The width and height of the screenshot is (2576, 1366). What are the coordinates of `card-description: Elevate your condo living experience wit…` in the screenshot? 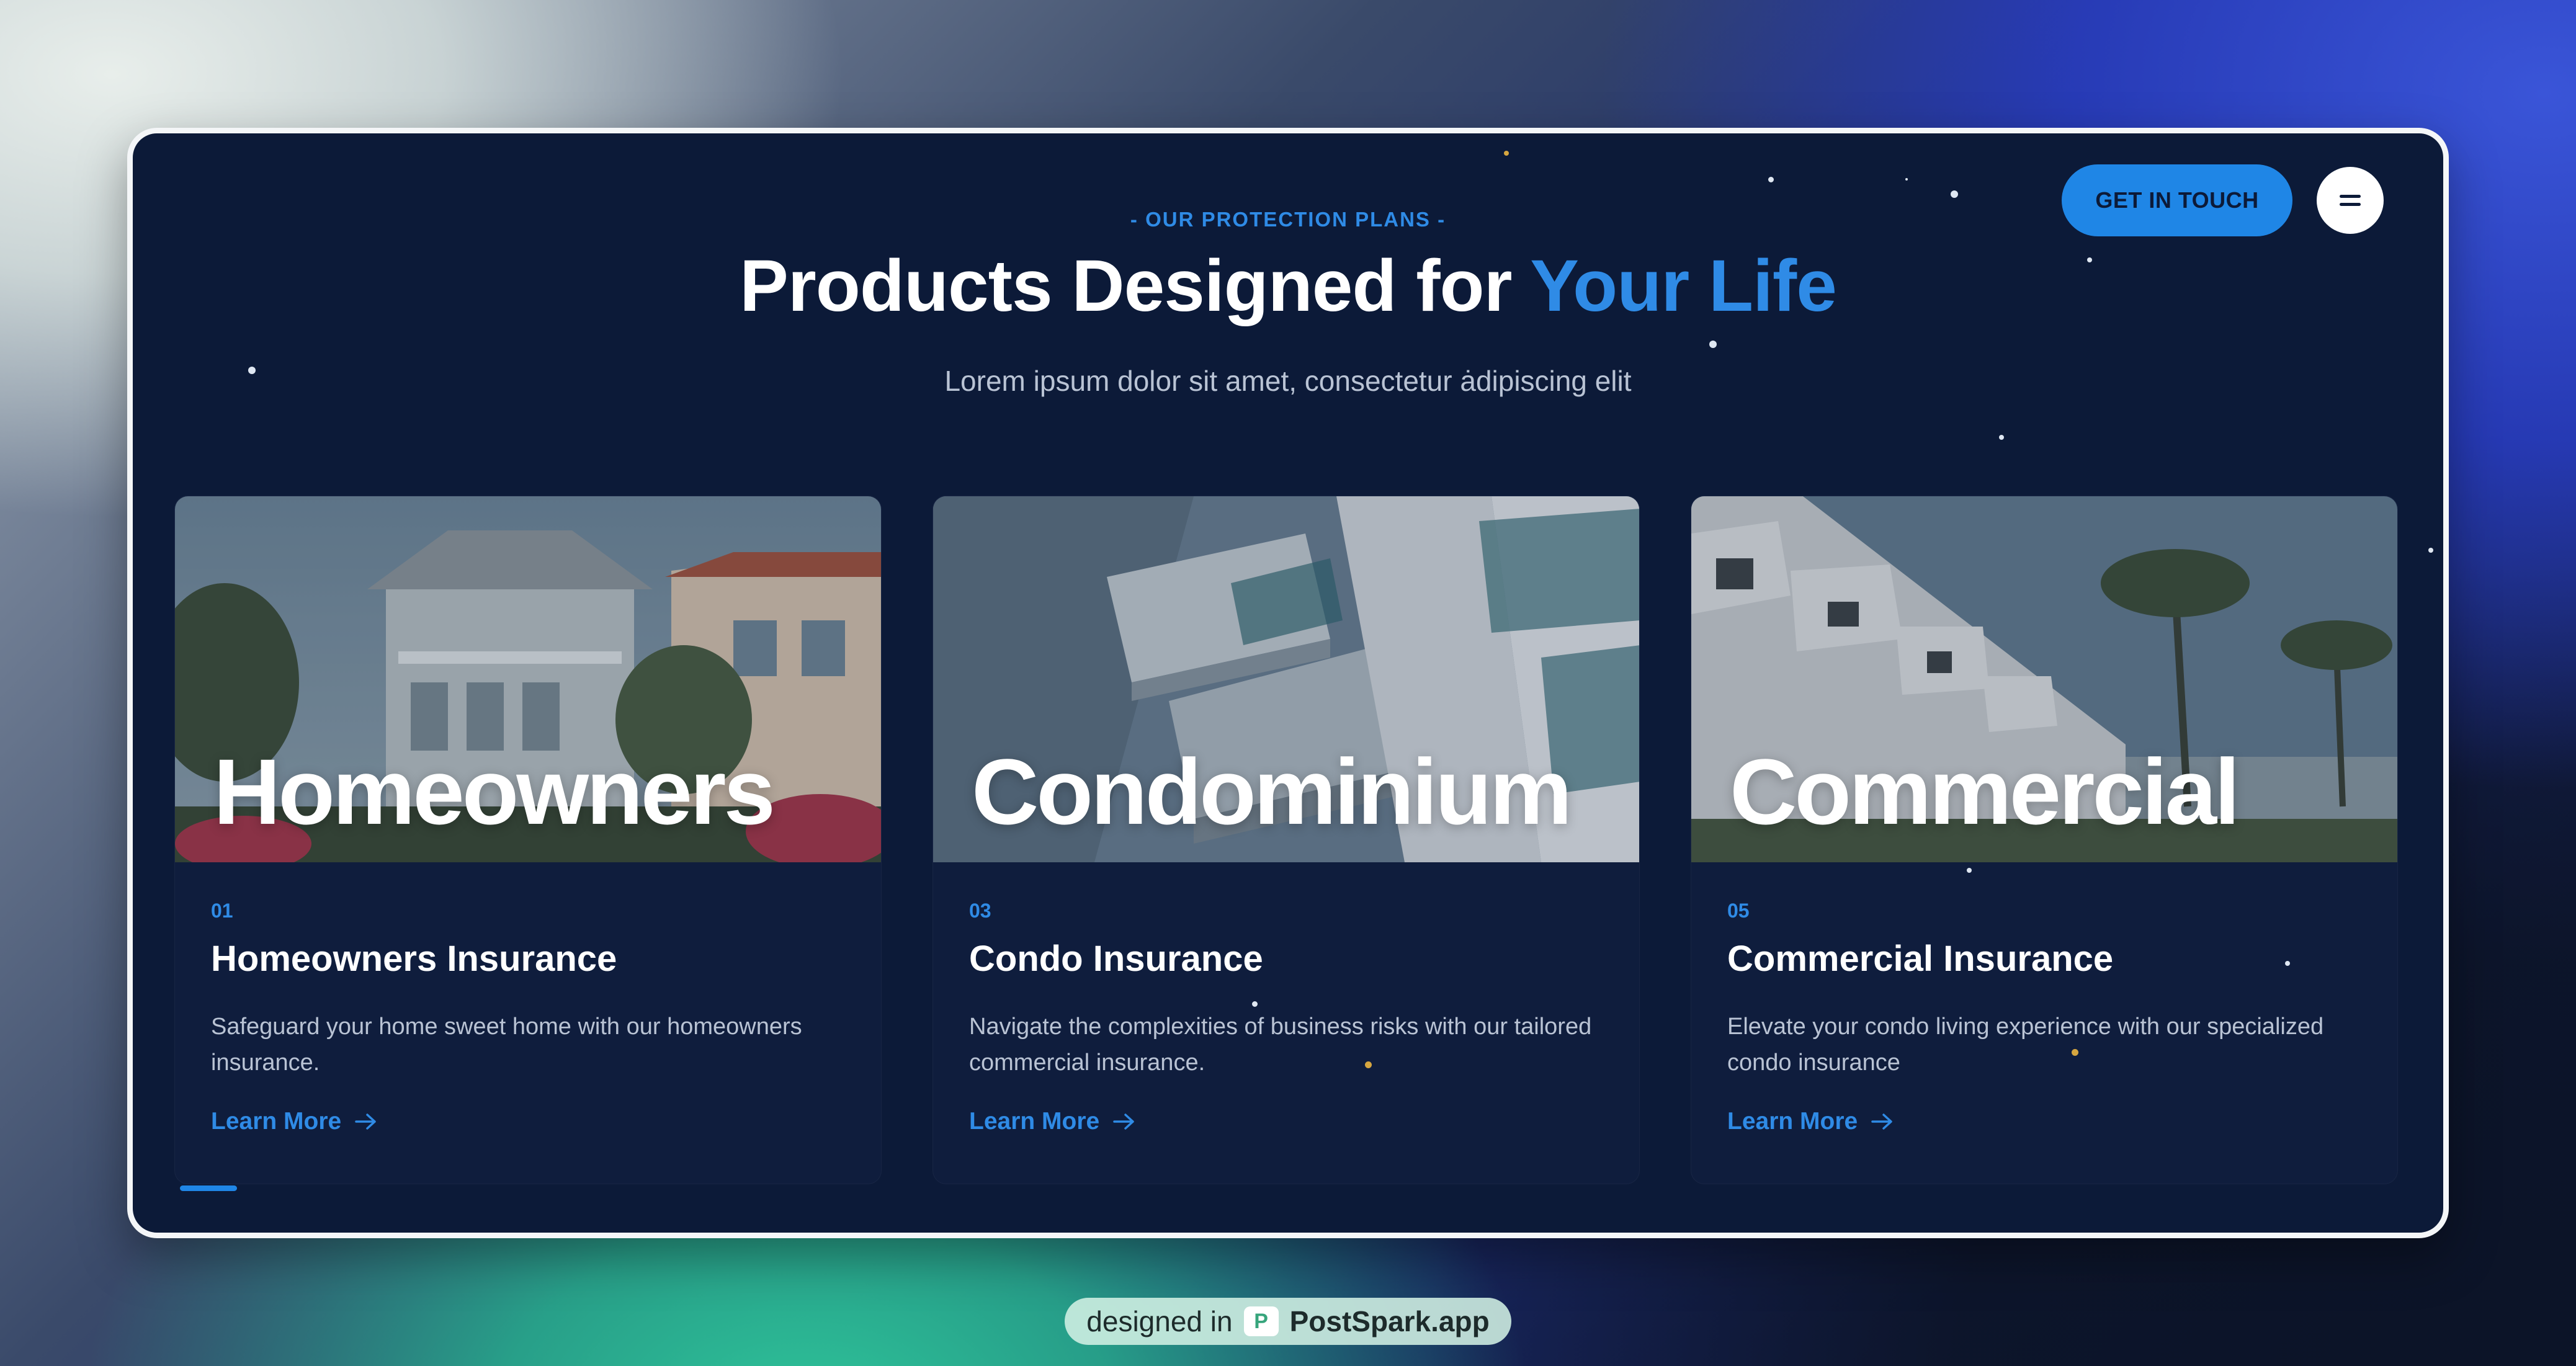 It's located at (2025, 1045).